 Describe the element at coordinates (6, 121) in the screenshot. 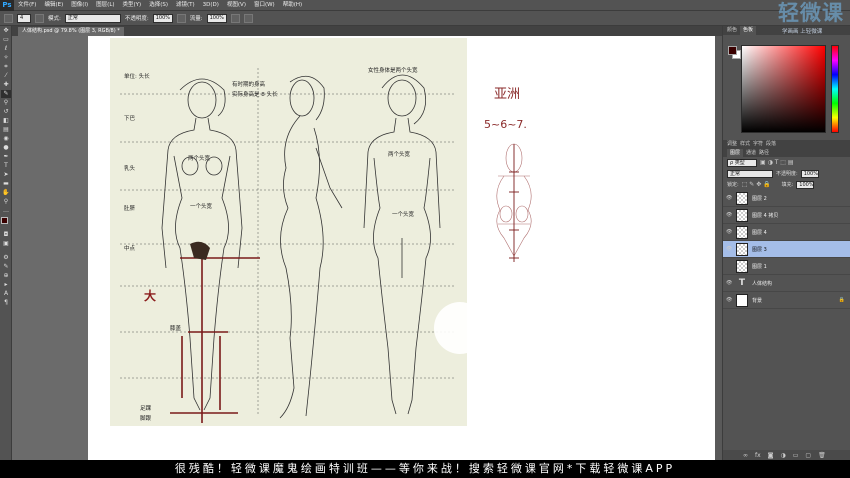

I see `eraser-tool-icon: ◧` at that location.